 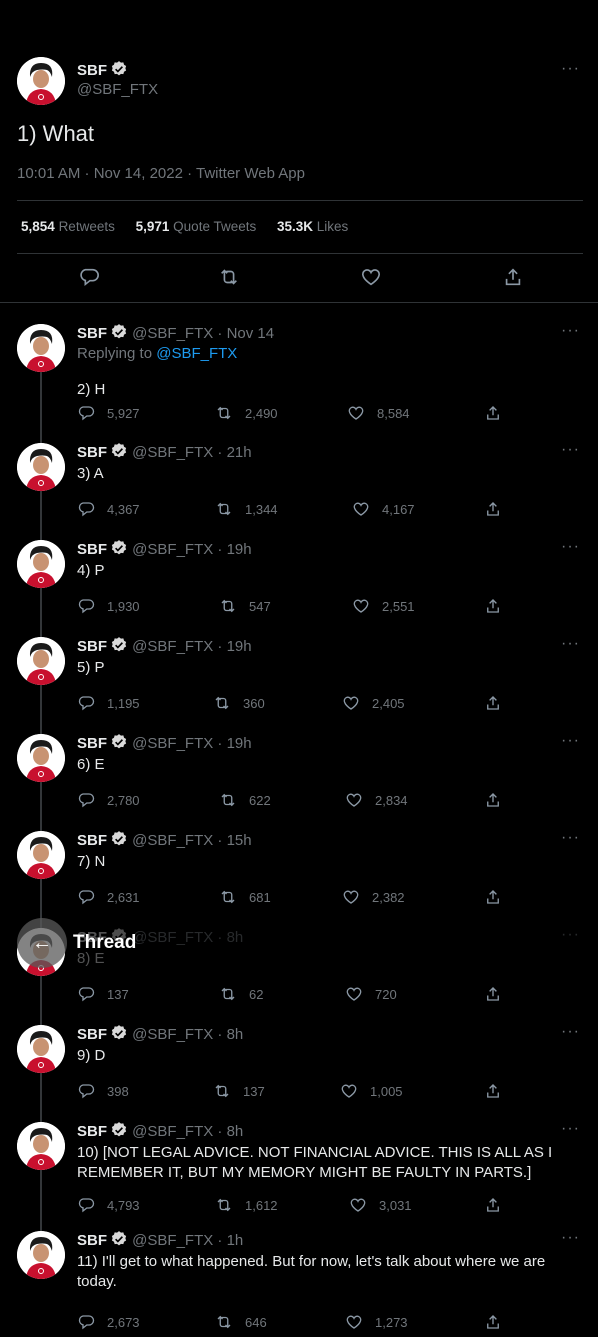 What do you see at coordinates (103, 1091) in the screenshot?
I see `reply-button: 398` at bounding box center [103, 1091].